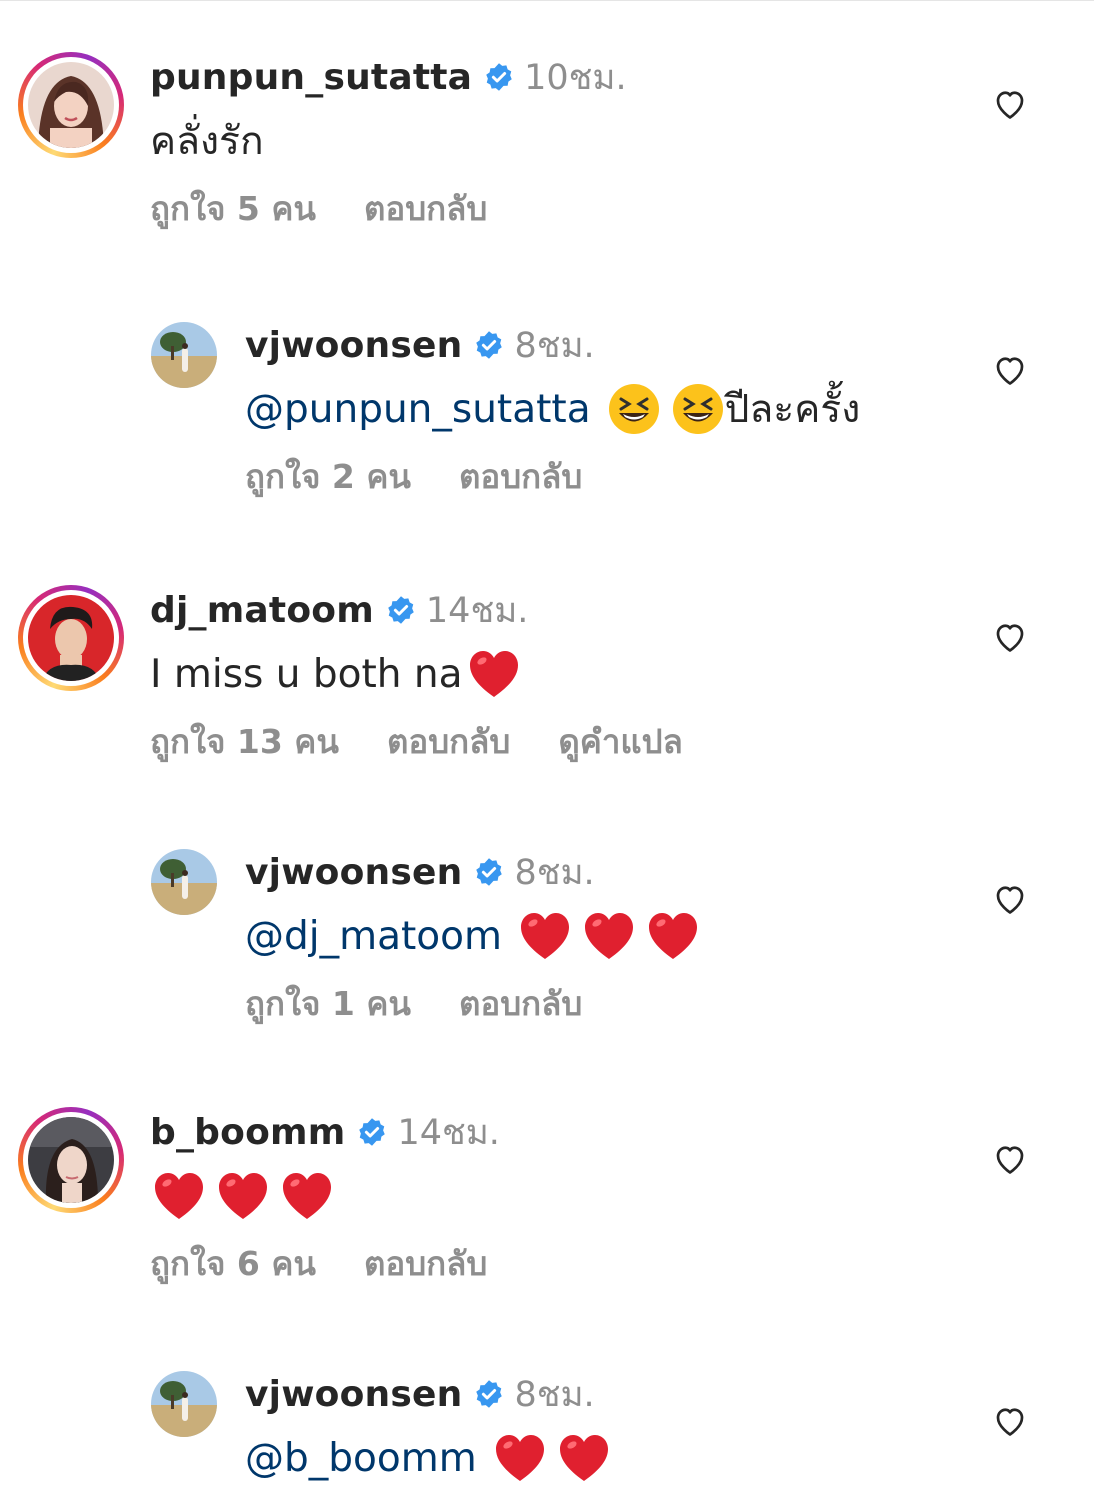  What do you see at coordinates (311, 77) in the screenshot?
I see `username: punpun_sutatta` at bounding box center [311, 77].